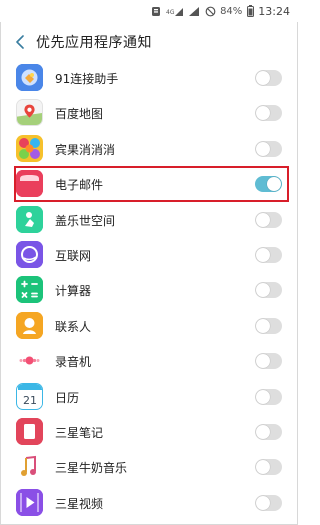 This screenshot has width=320, height=525. I want to click on calendar-icon: 21, so click(29, 396).